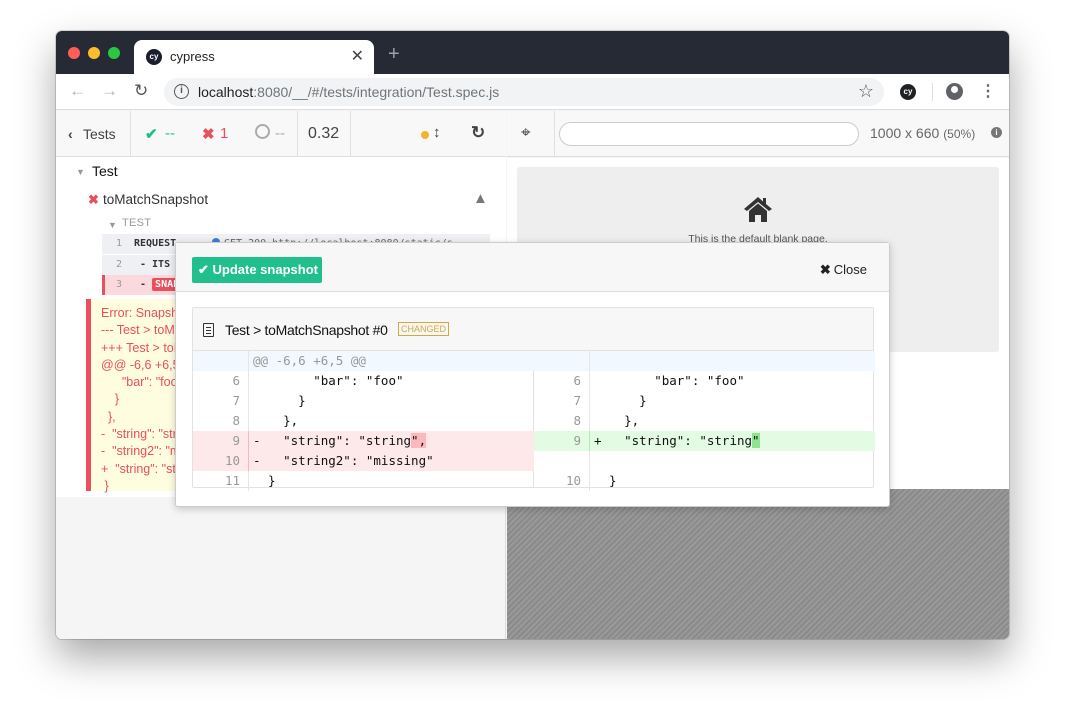  Describe the element at coordinates (155, 264) in the screenshot. I see `command-name: - ITS` at that location.